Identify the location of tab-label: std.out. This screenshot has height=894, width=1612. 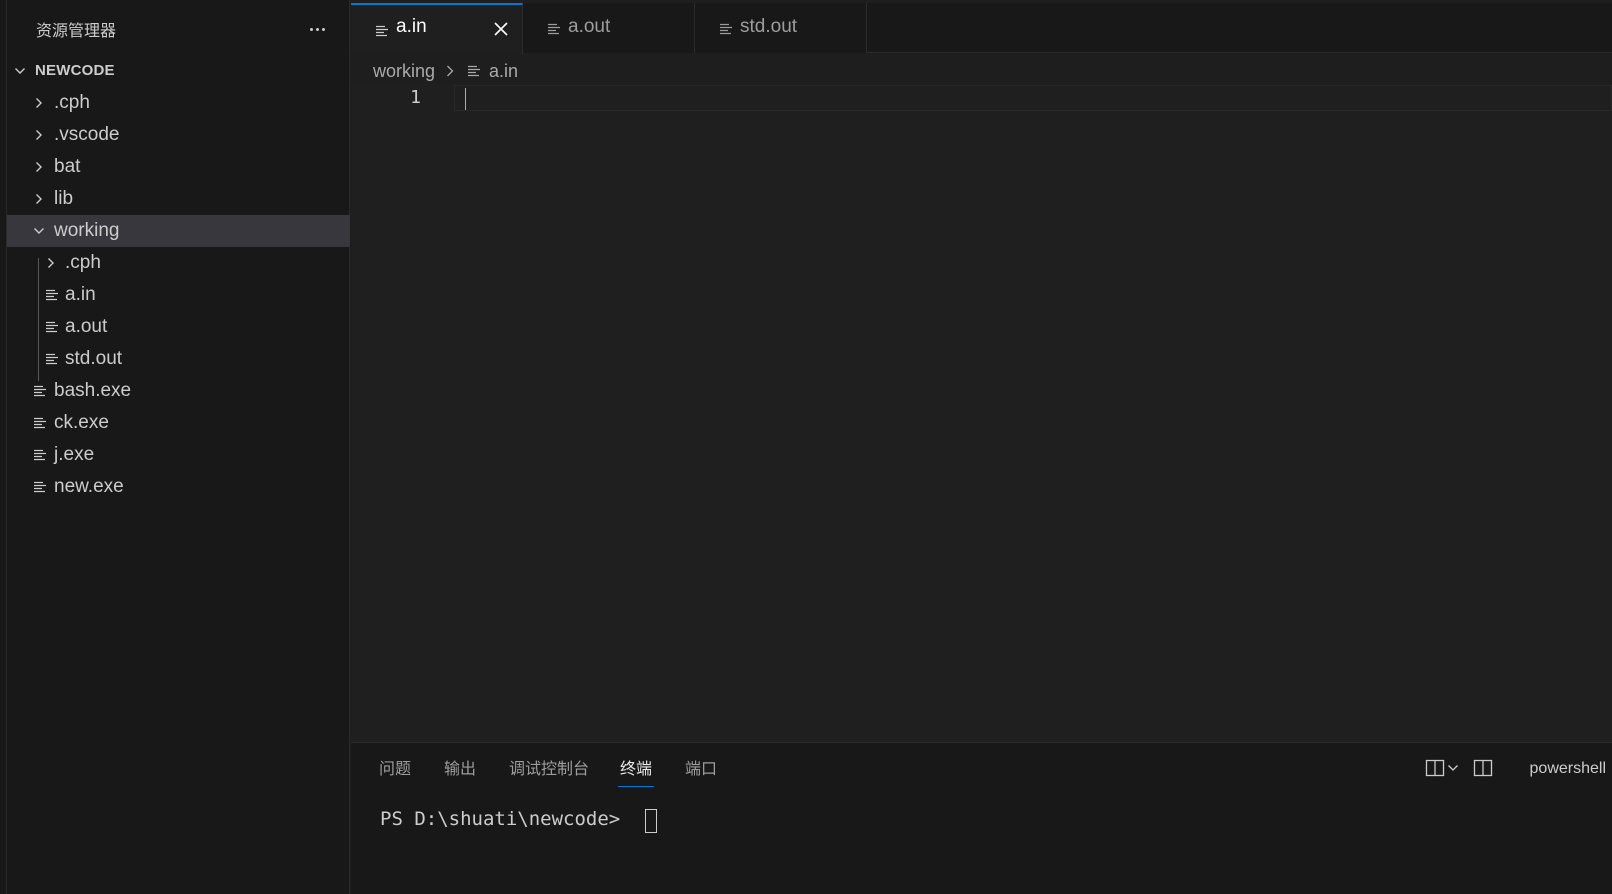
(769, 26).